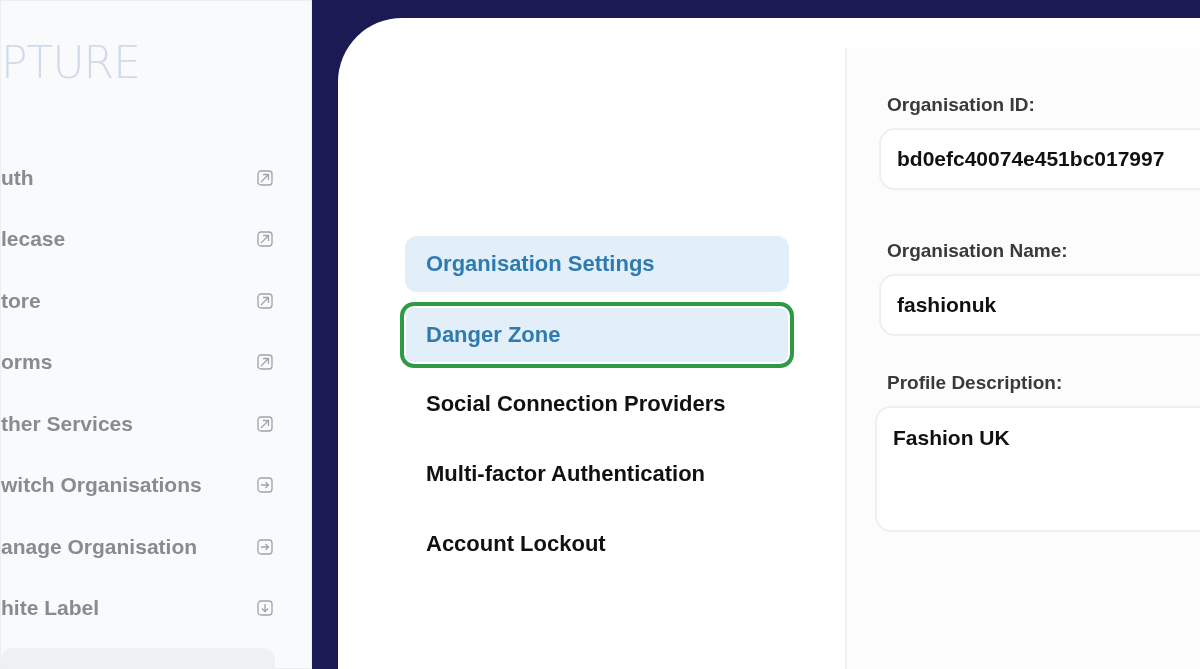 This screenshot has height=669, width=1200. I want to click on input-field: bd0efc40074e451bc017997, so click(1039, 159).